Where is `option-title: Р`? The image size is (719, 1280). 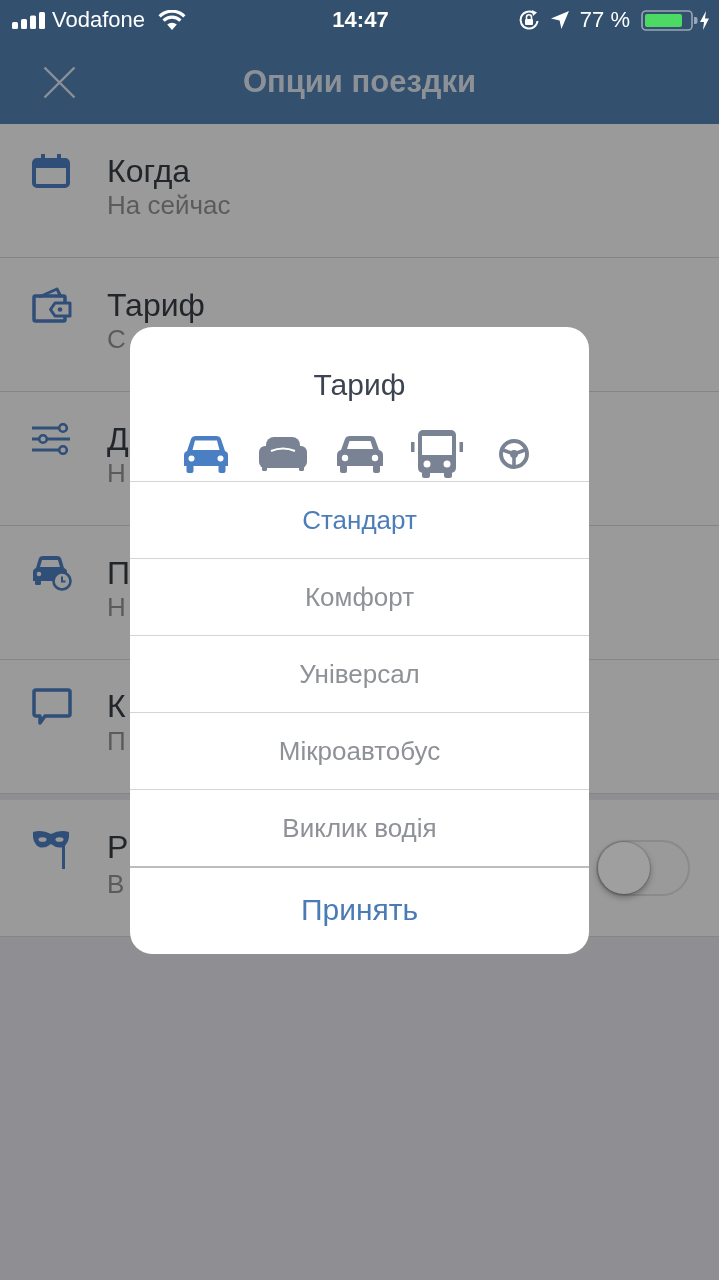
option-title: Р is located at coordinates (118, 847).